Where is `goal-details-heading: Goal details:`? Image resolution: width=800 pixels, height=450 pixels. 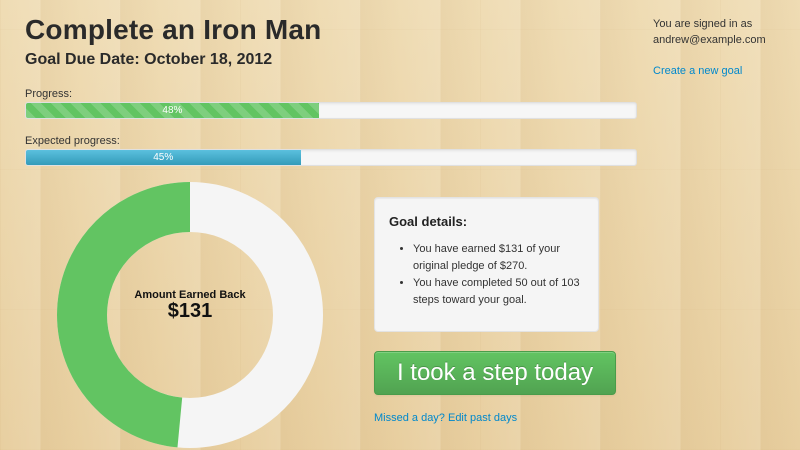
goal-details-heading: Goal details: is located at coordinates (428, 221).